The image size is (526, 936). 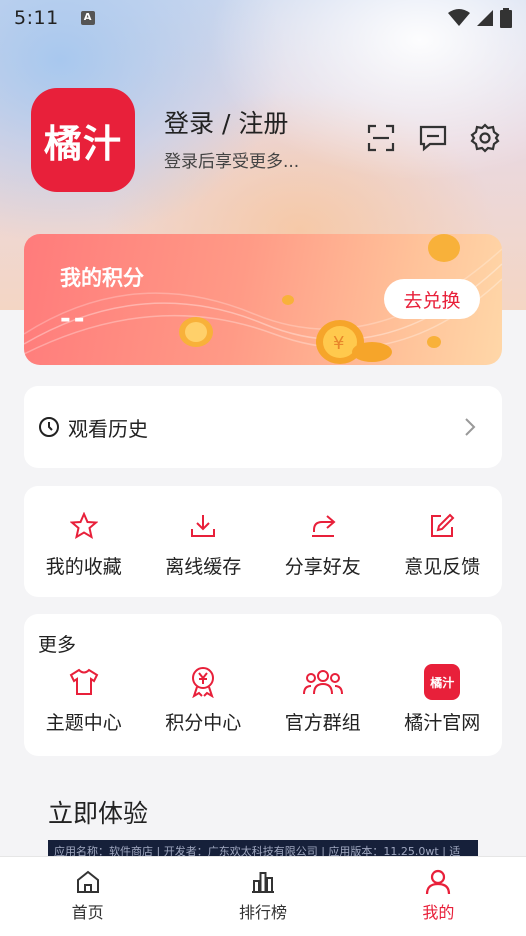 I want to click on chevron-right-icon, so click(x=470, y=427).